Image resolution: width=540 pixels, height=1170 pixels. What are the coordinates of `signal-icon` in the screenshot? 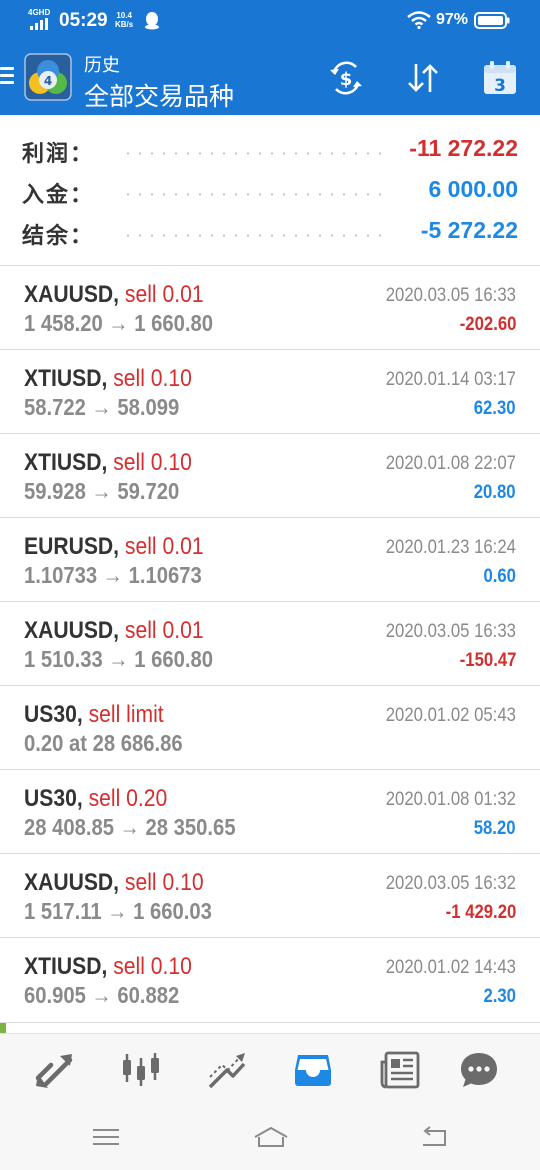 It's located at (41, 24).